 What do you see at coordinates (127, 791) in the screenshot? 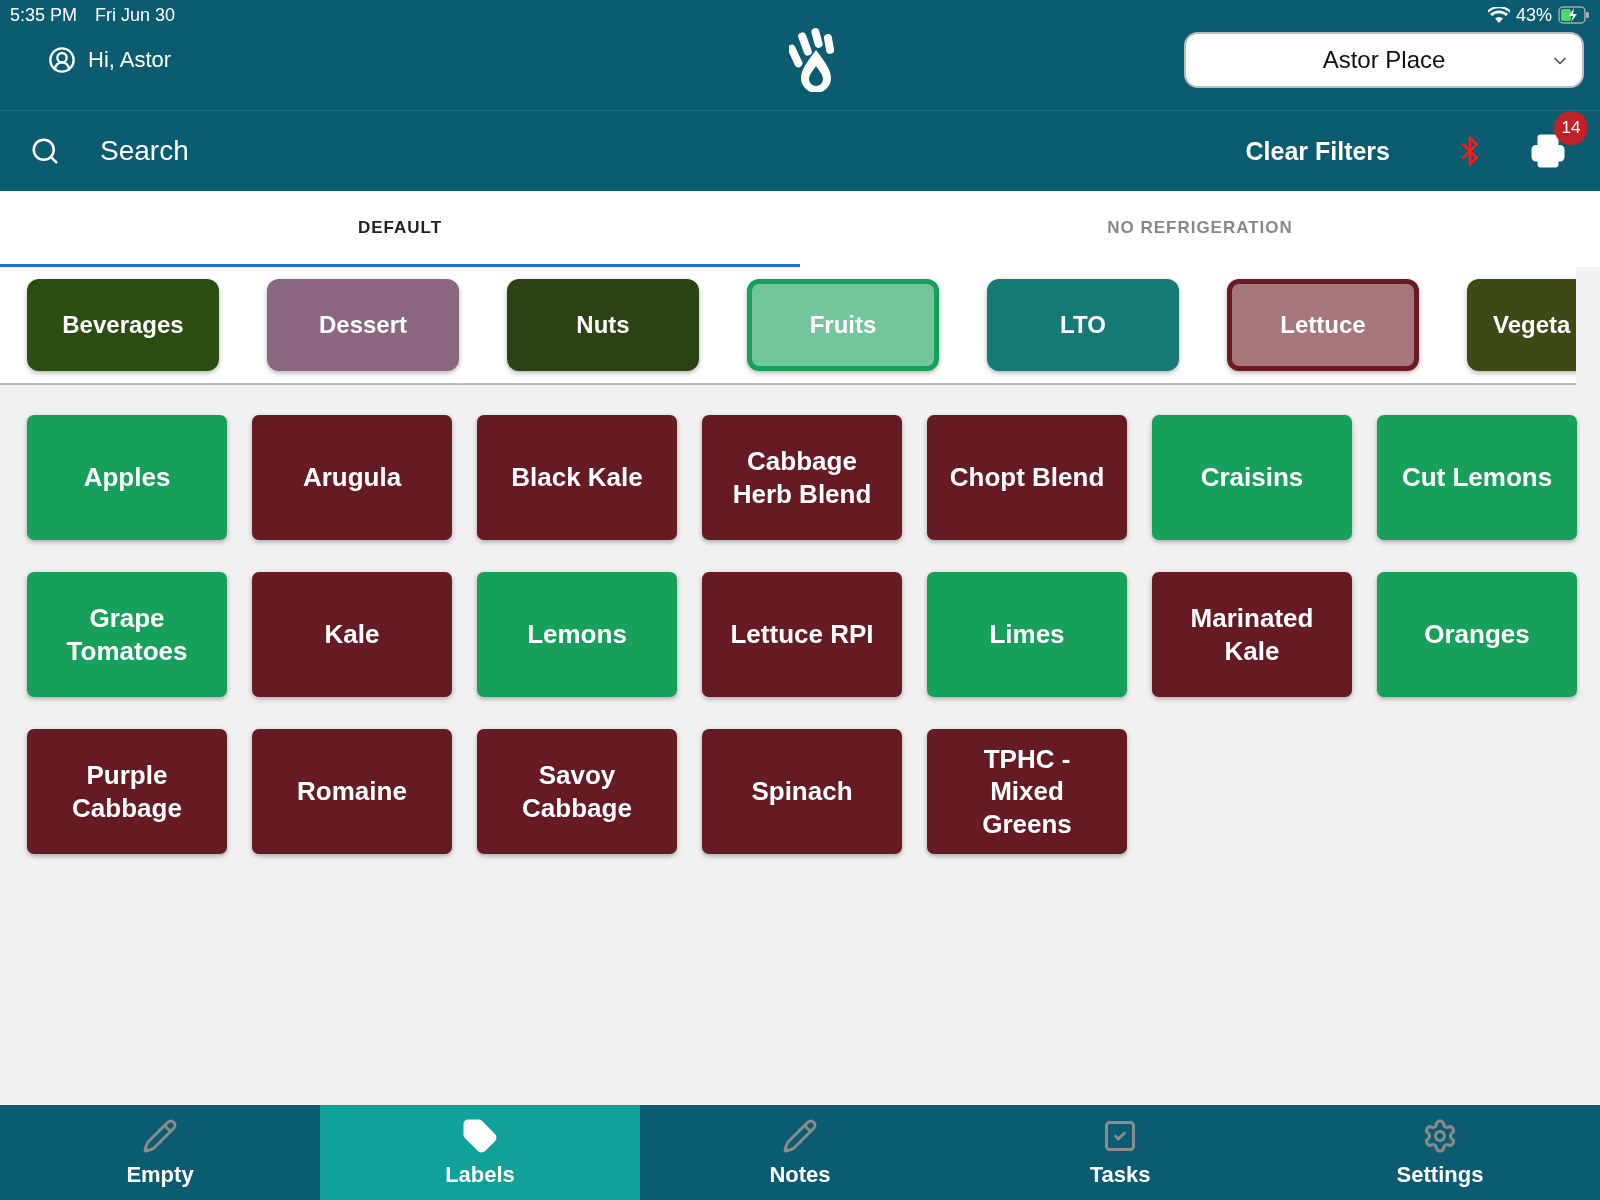
I see `item-tile: Purple Cabbage` at bounding box center [127, 791].